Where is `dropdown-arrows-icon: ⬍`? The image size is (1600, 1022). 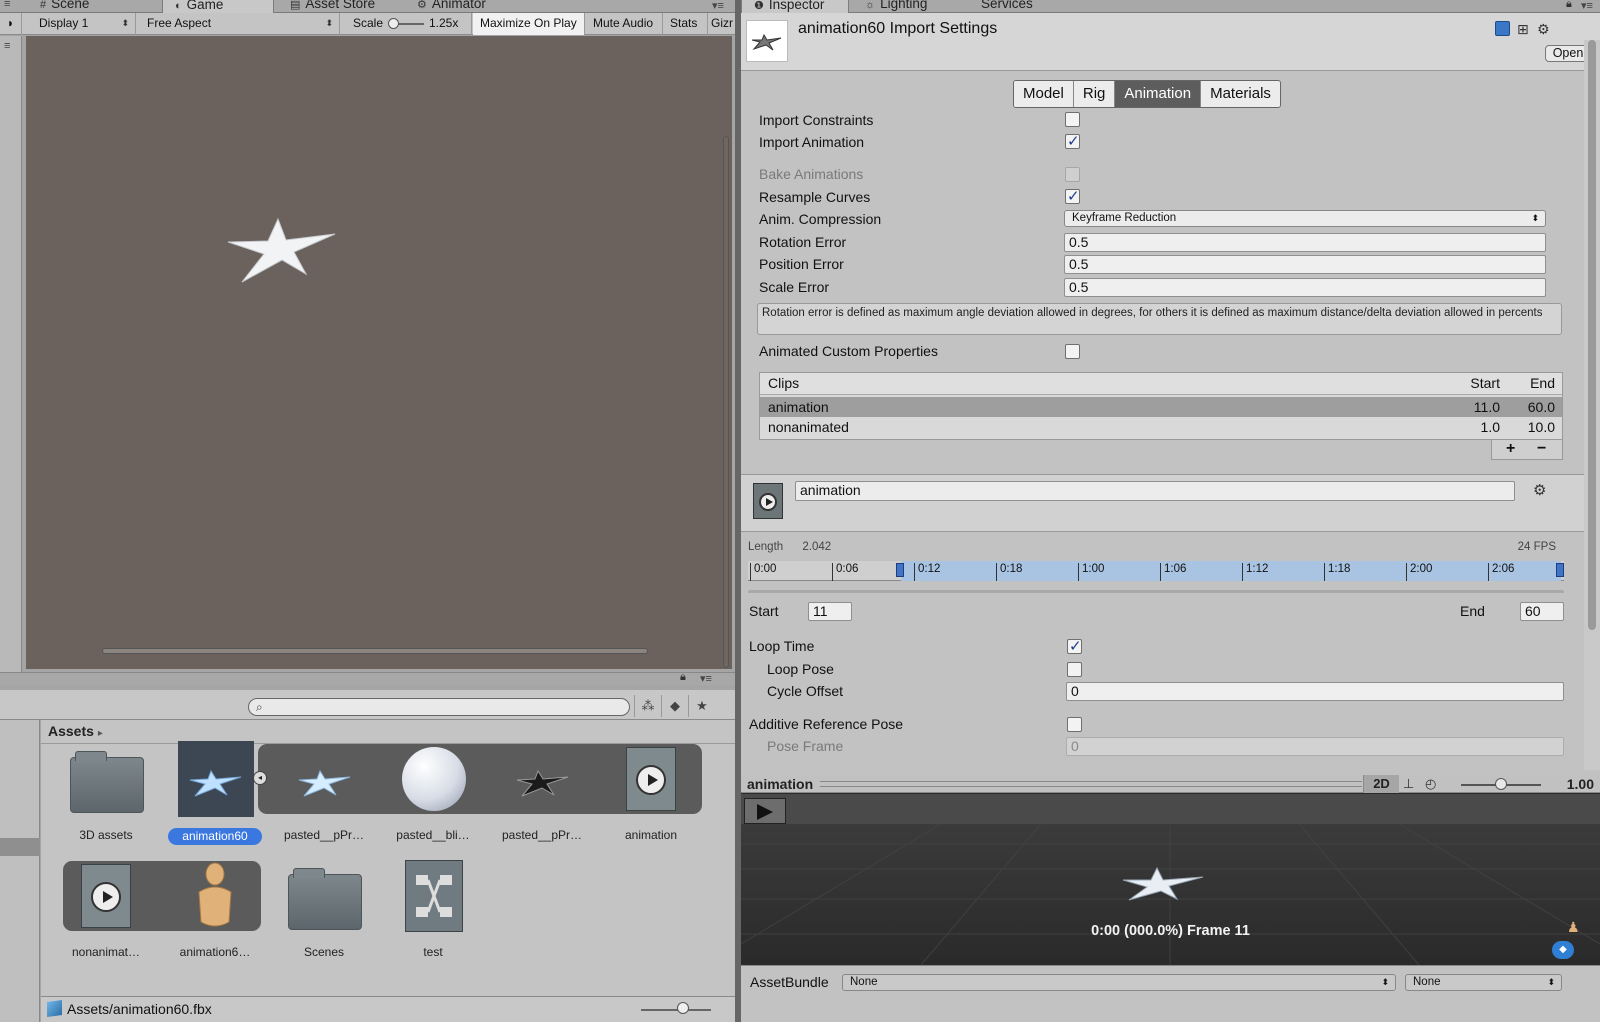
dropdown-arrows-icon: ⬍ is located at coordinates (329, 23).